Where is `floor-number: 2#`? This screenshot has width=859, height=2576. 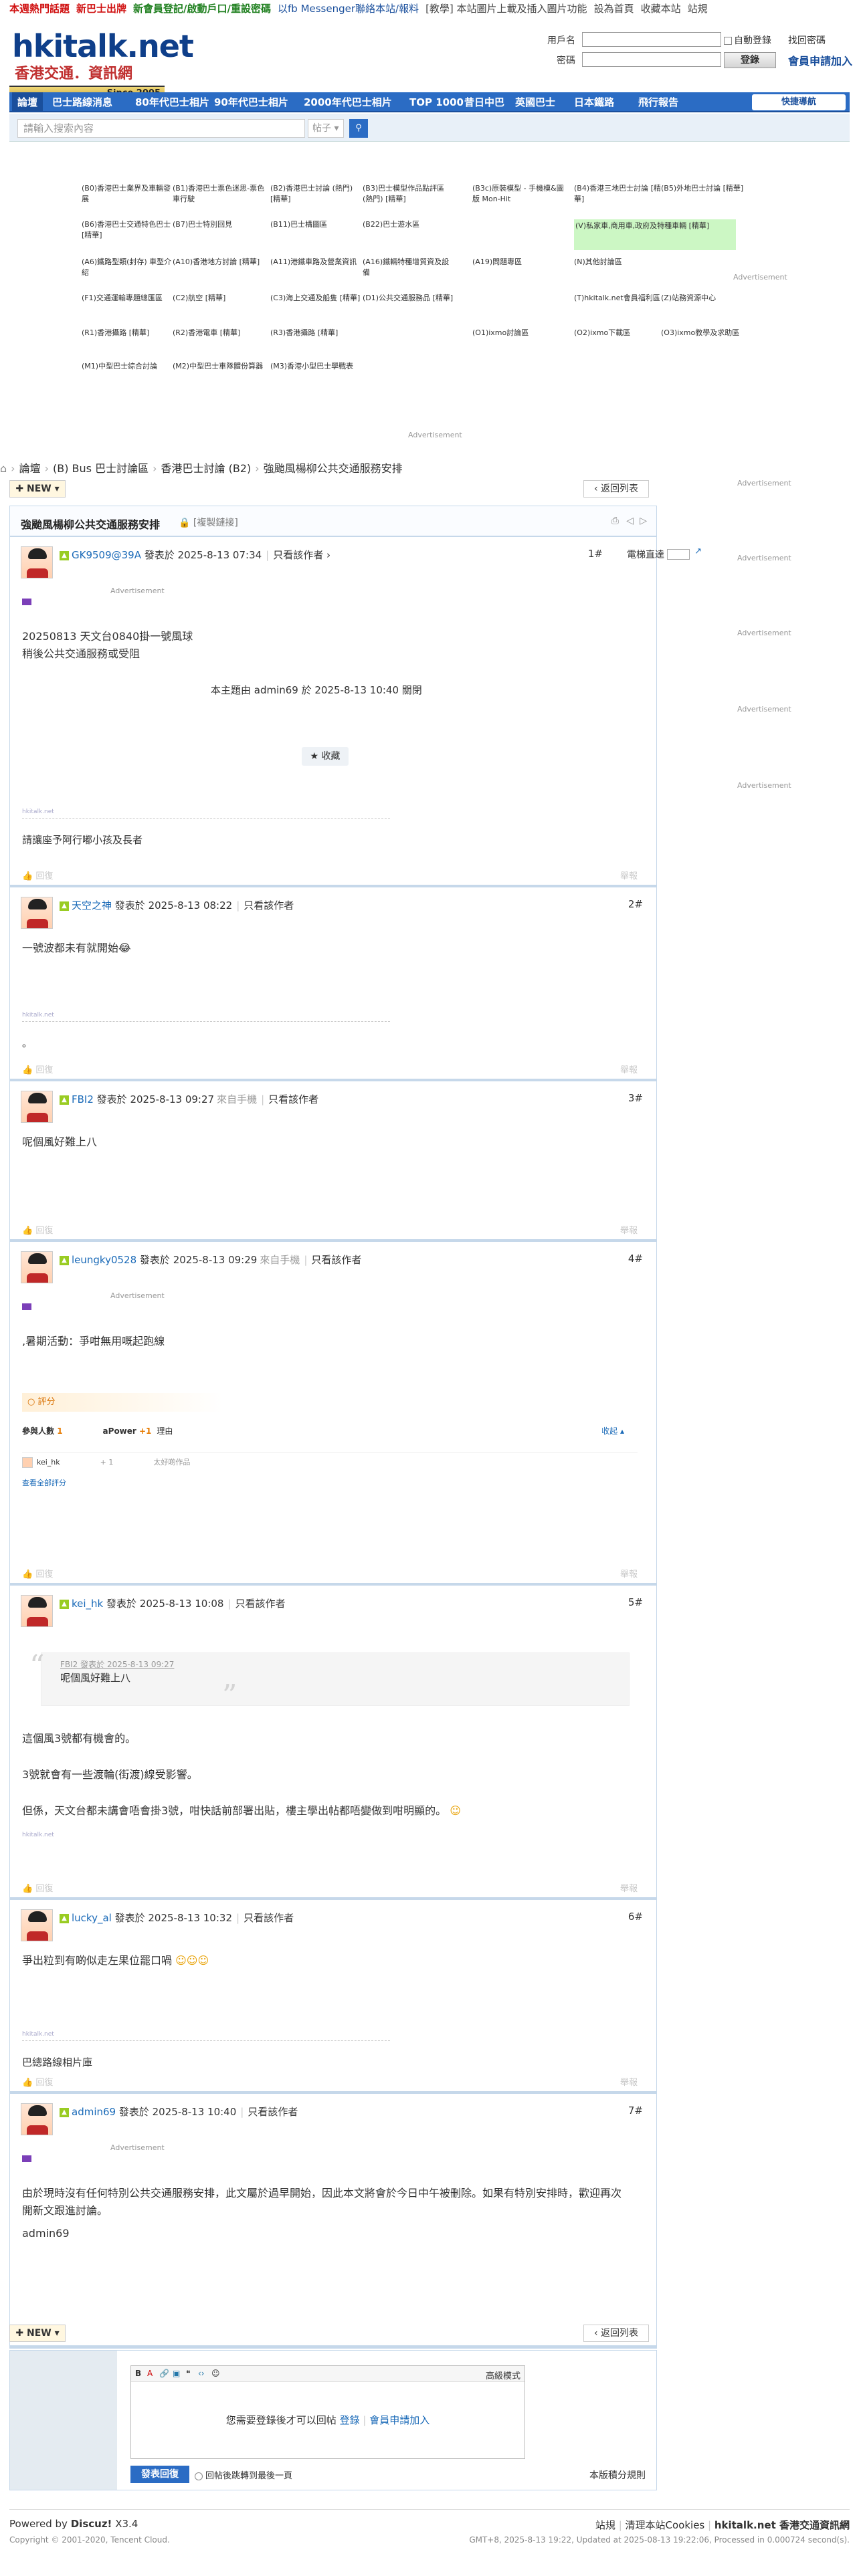
floor-number: 2# is located at coordinates (635, 904).